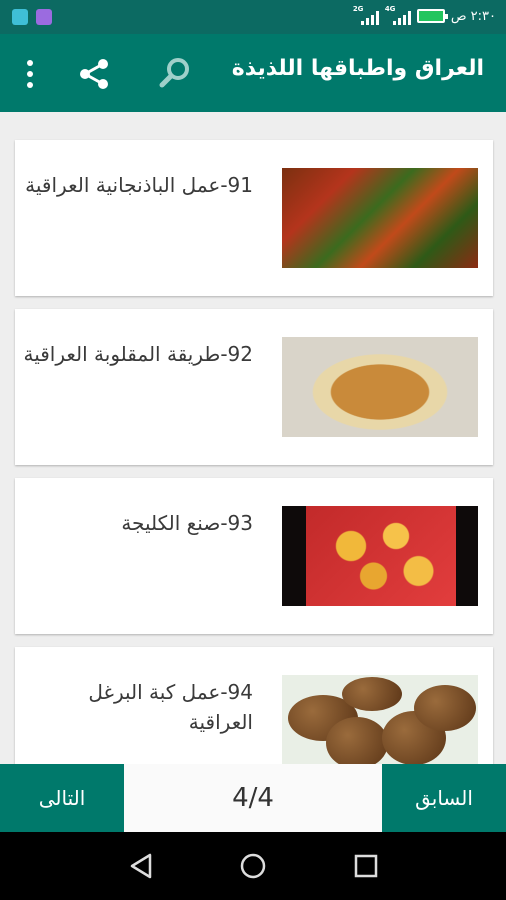  What do you see at coordinates (357, 68) in the screenshot?
I see `app-title: العراق واطباقها اللذيذة` at bounding box center [357, 68].